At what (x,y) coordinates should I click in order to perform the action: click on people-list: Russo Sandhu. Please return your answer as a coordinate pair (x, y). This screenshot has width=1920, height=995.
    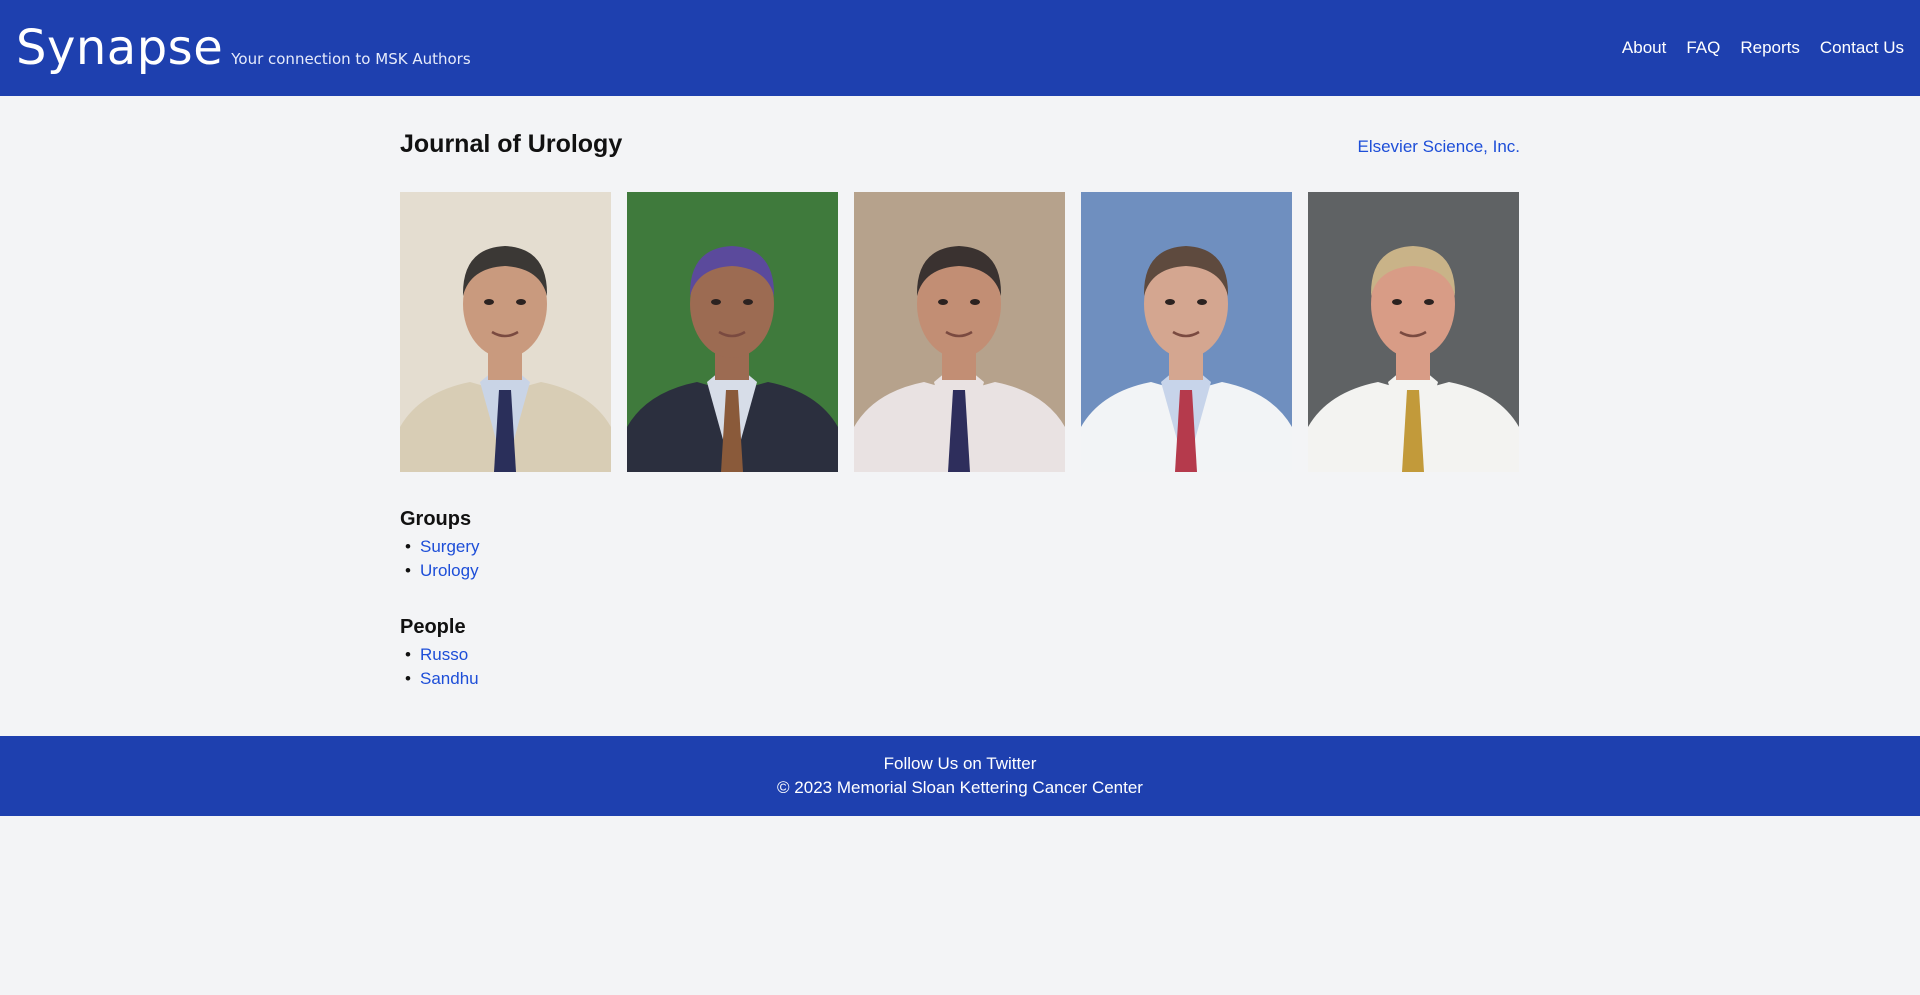
    Looking at the image, I should click on (700, 667).